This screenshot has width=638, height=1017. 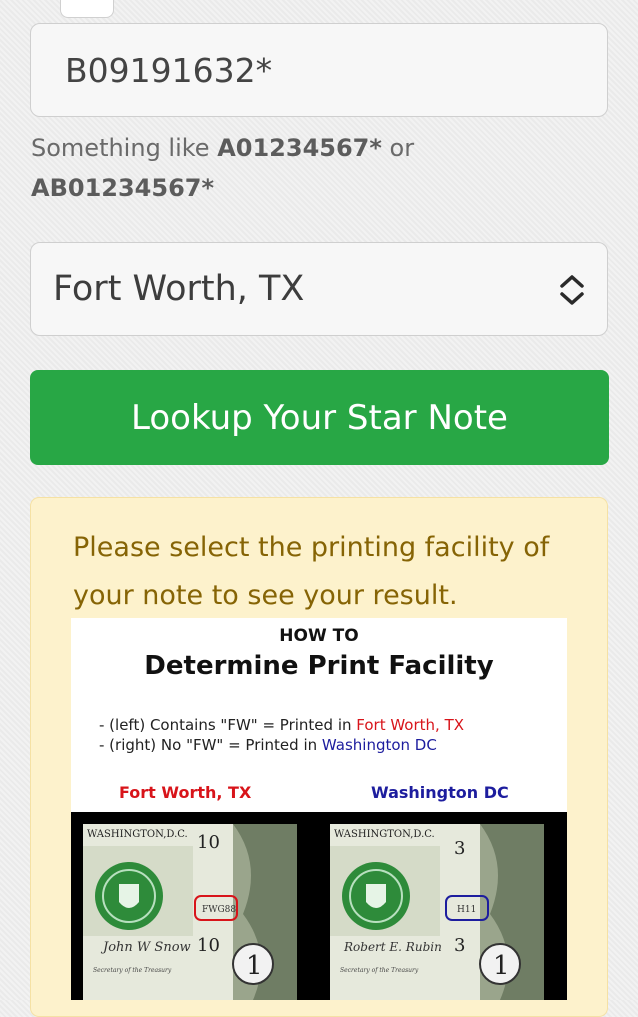 What do you see at coordinates (319, 636) in the screenshot?
I see `guide-howto: HOW TO` at bounding box center [319, 636].